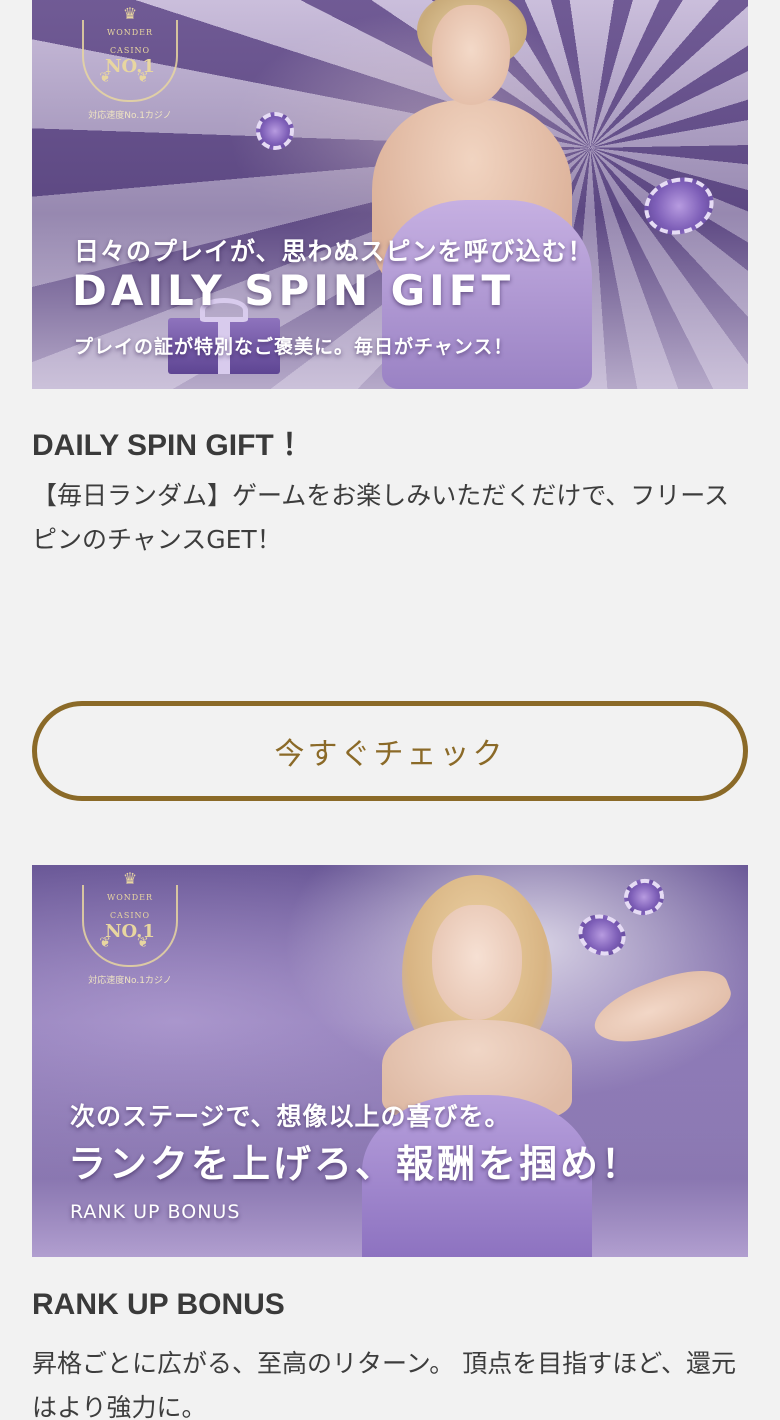 The image size is (780, 1420). What do you see at coordinates (381, 517) in the screenshot?
I see `promo-description: 【毎日ランダム】ゲームをお楽しみいただくだけで、フリースピンのチャンスGET！` at bounding box center [381, 517].